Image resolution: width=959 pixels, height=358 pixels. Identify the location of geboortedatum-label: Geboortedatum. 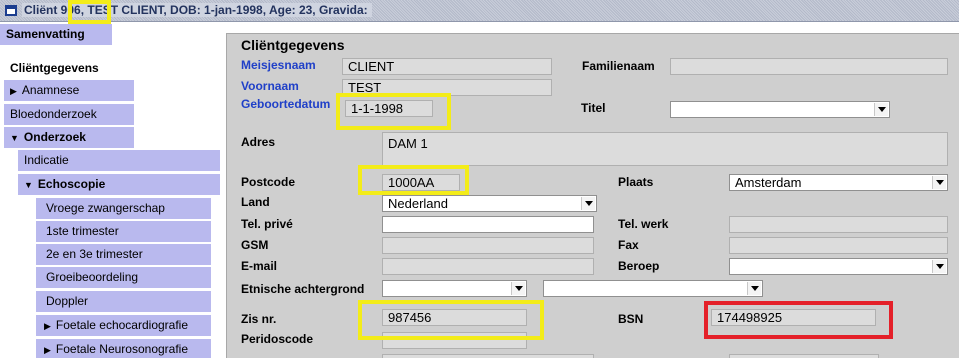
(286, 104).